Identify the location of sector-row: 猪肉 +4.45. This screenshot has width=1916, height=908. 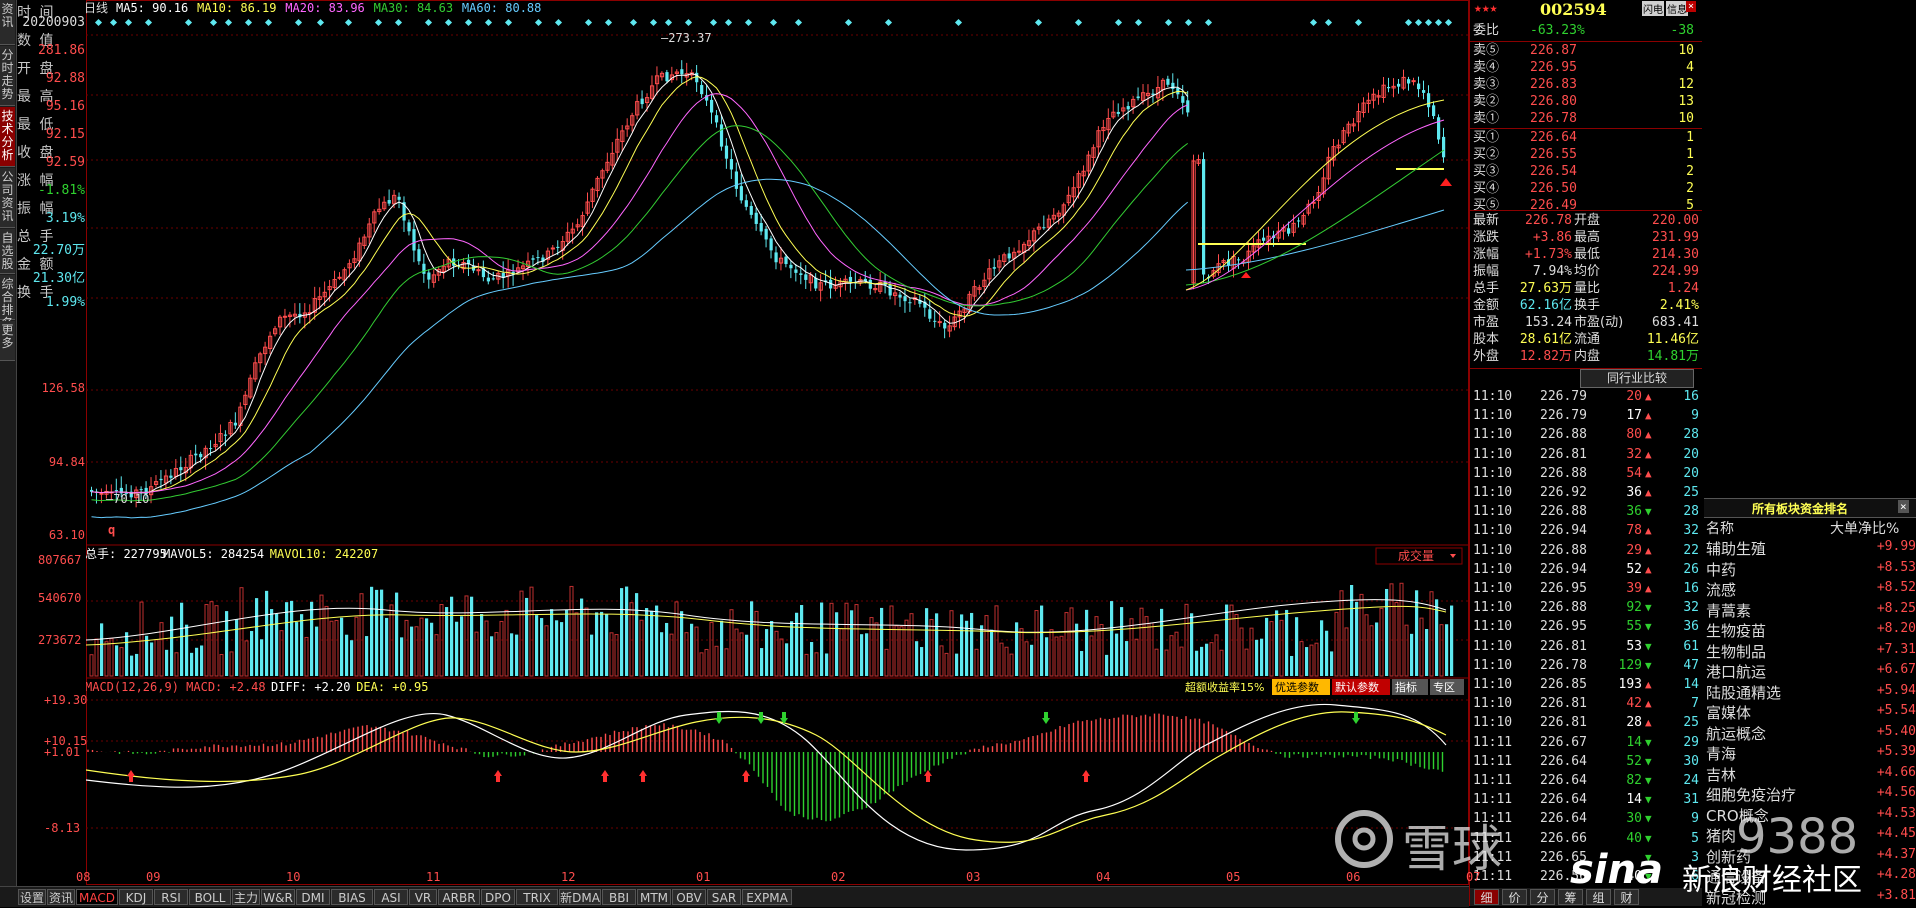
(1810, 835).